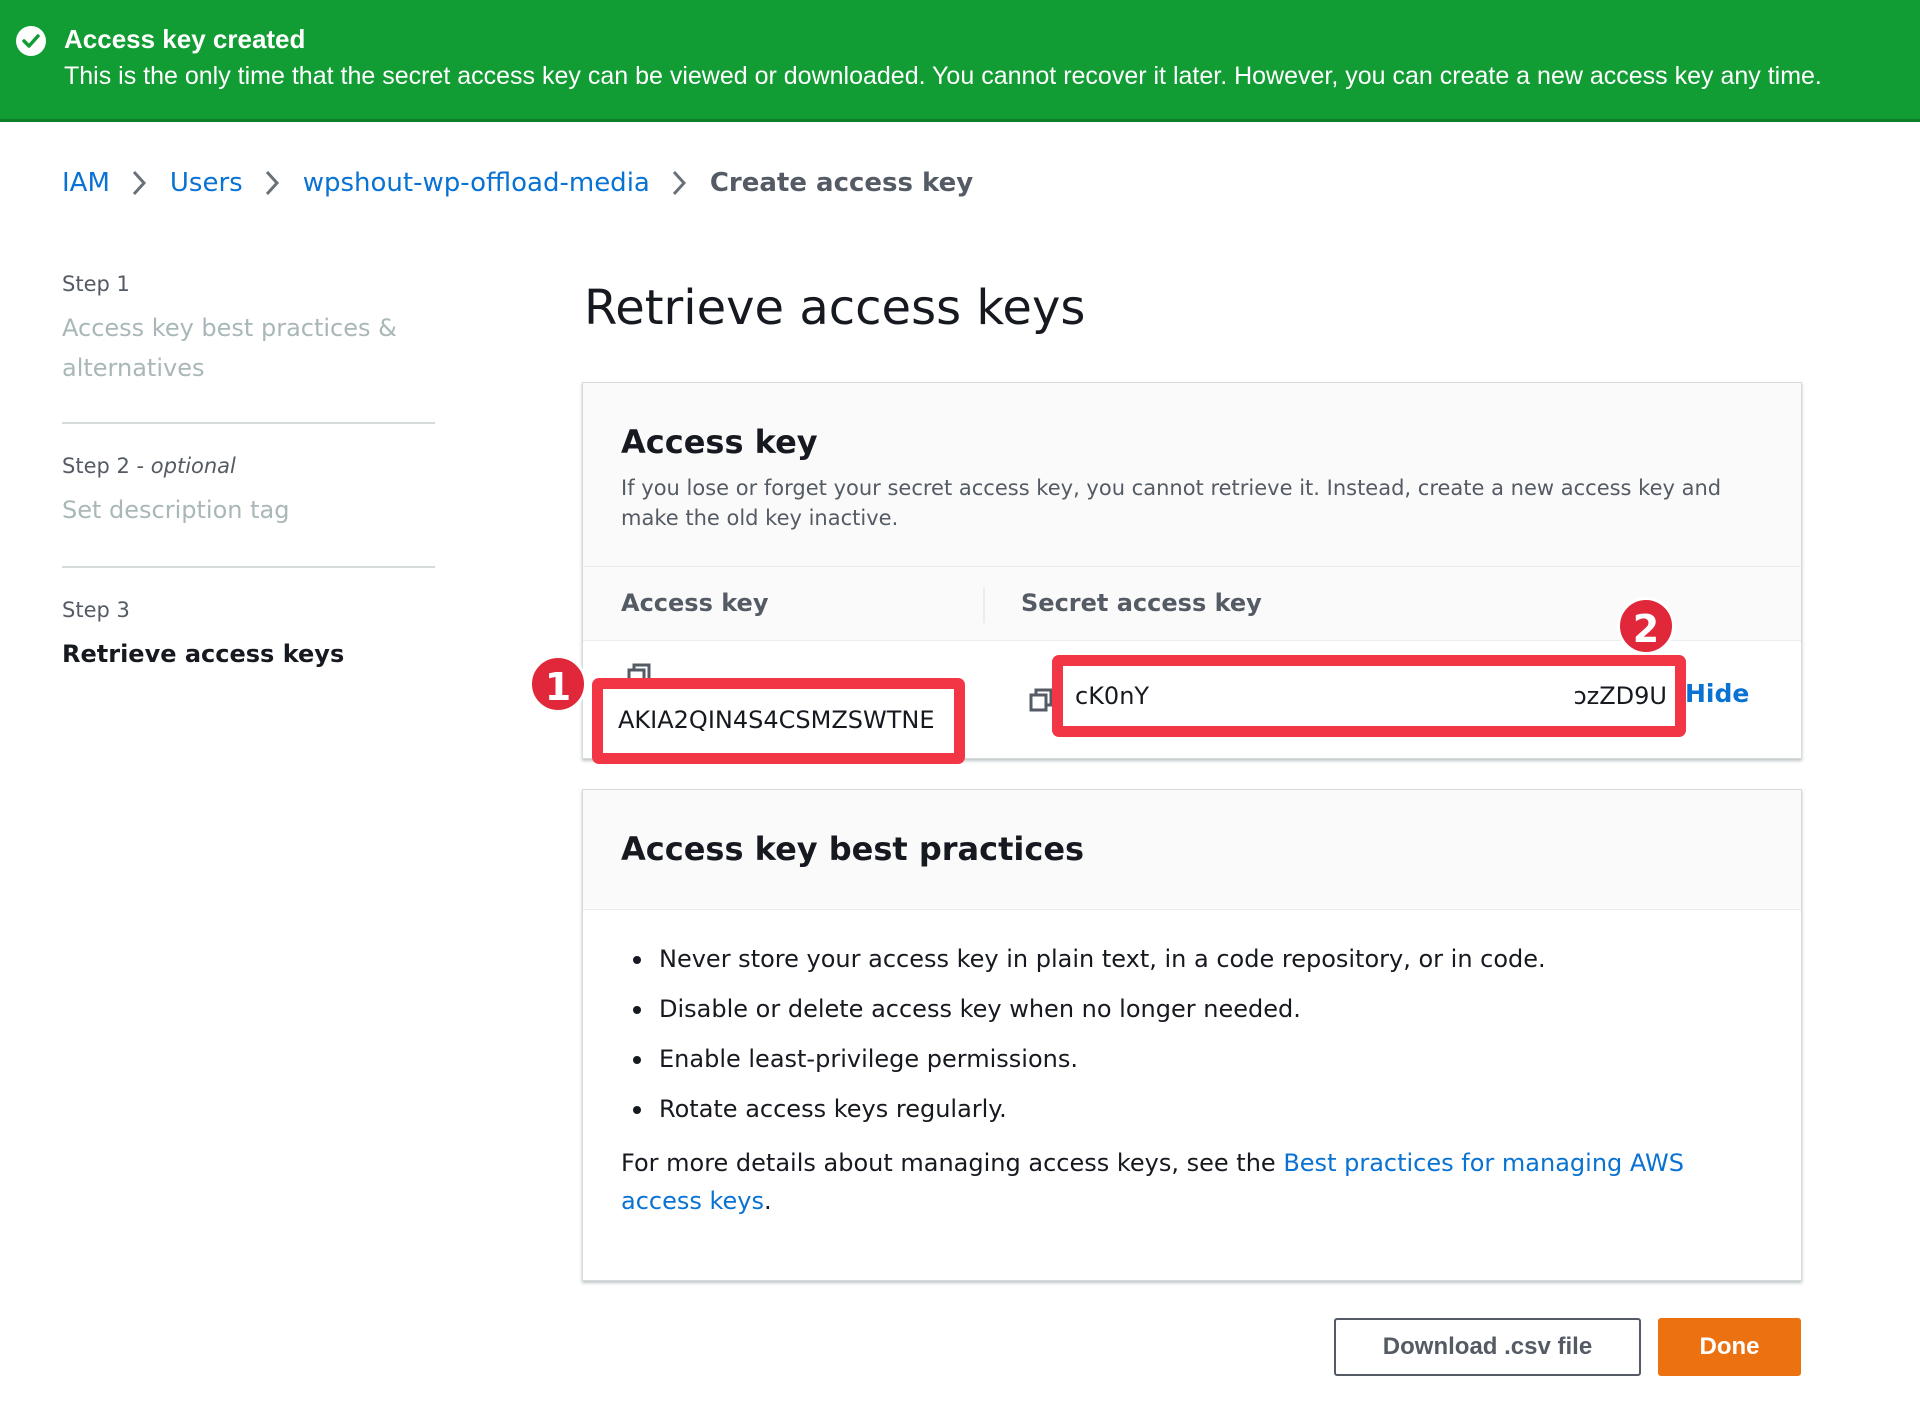 The width and height of the screenshot is (1920, 1418). I want to click on panel-title: Access key, so click(719, 442).